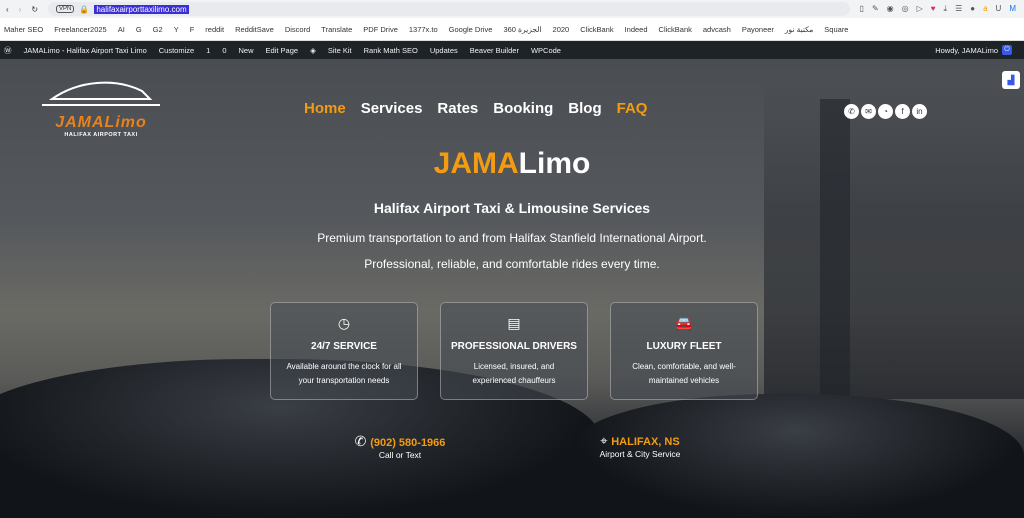 This screenshot has width=1024, height=518. Describe the element at coordinates (471, 29) in the screenshot. I see `bookmark-item: Google Drive` at that location.